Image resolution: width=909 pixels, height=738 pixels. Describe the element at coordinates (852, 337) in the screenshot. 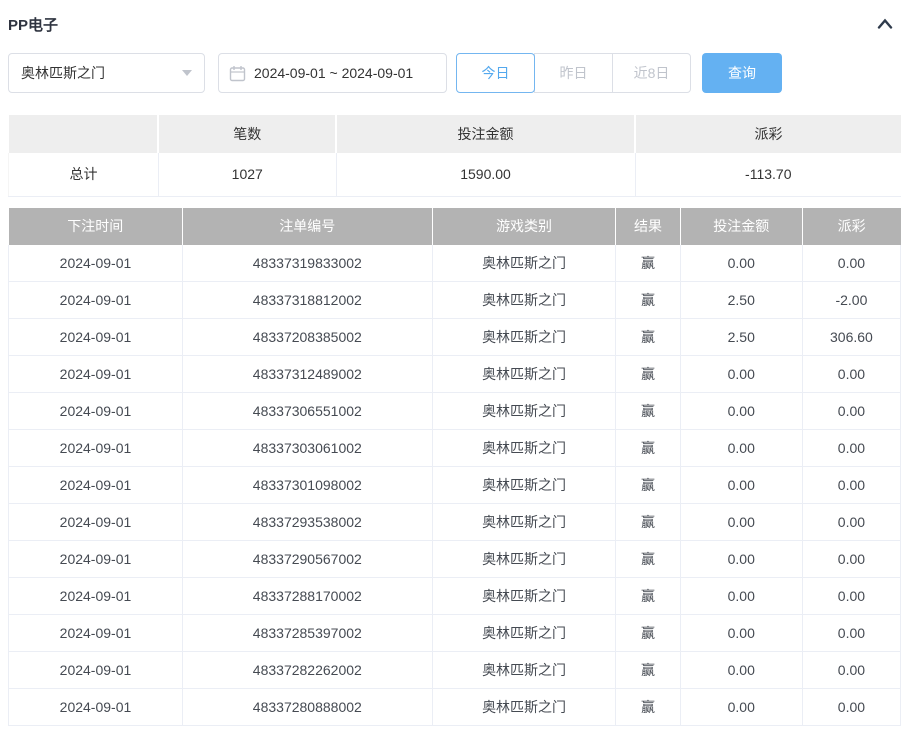

I see `cell-payout: 306.60` at that location.